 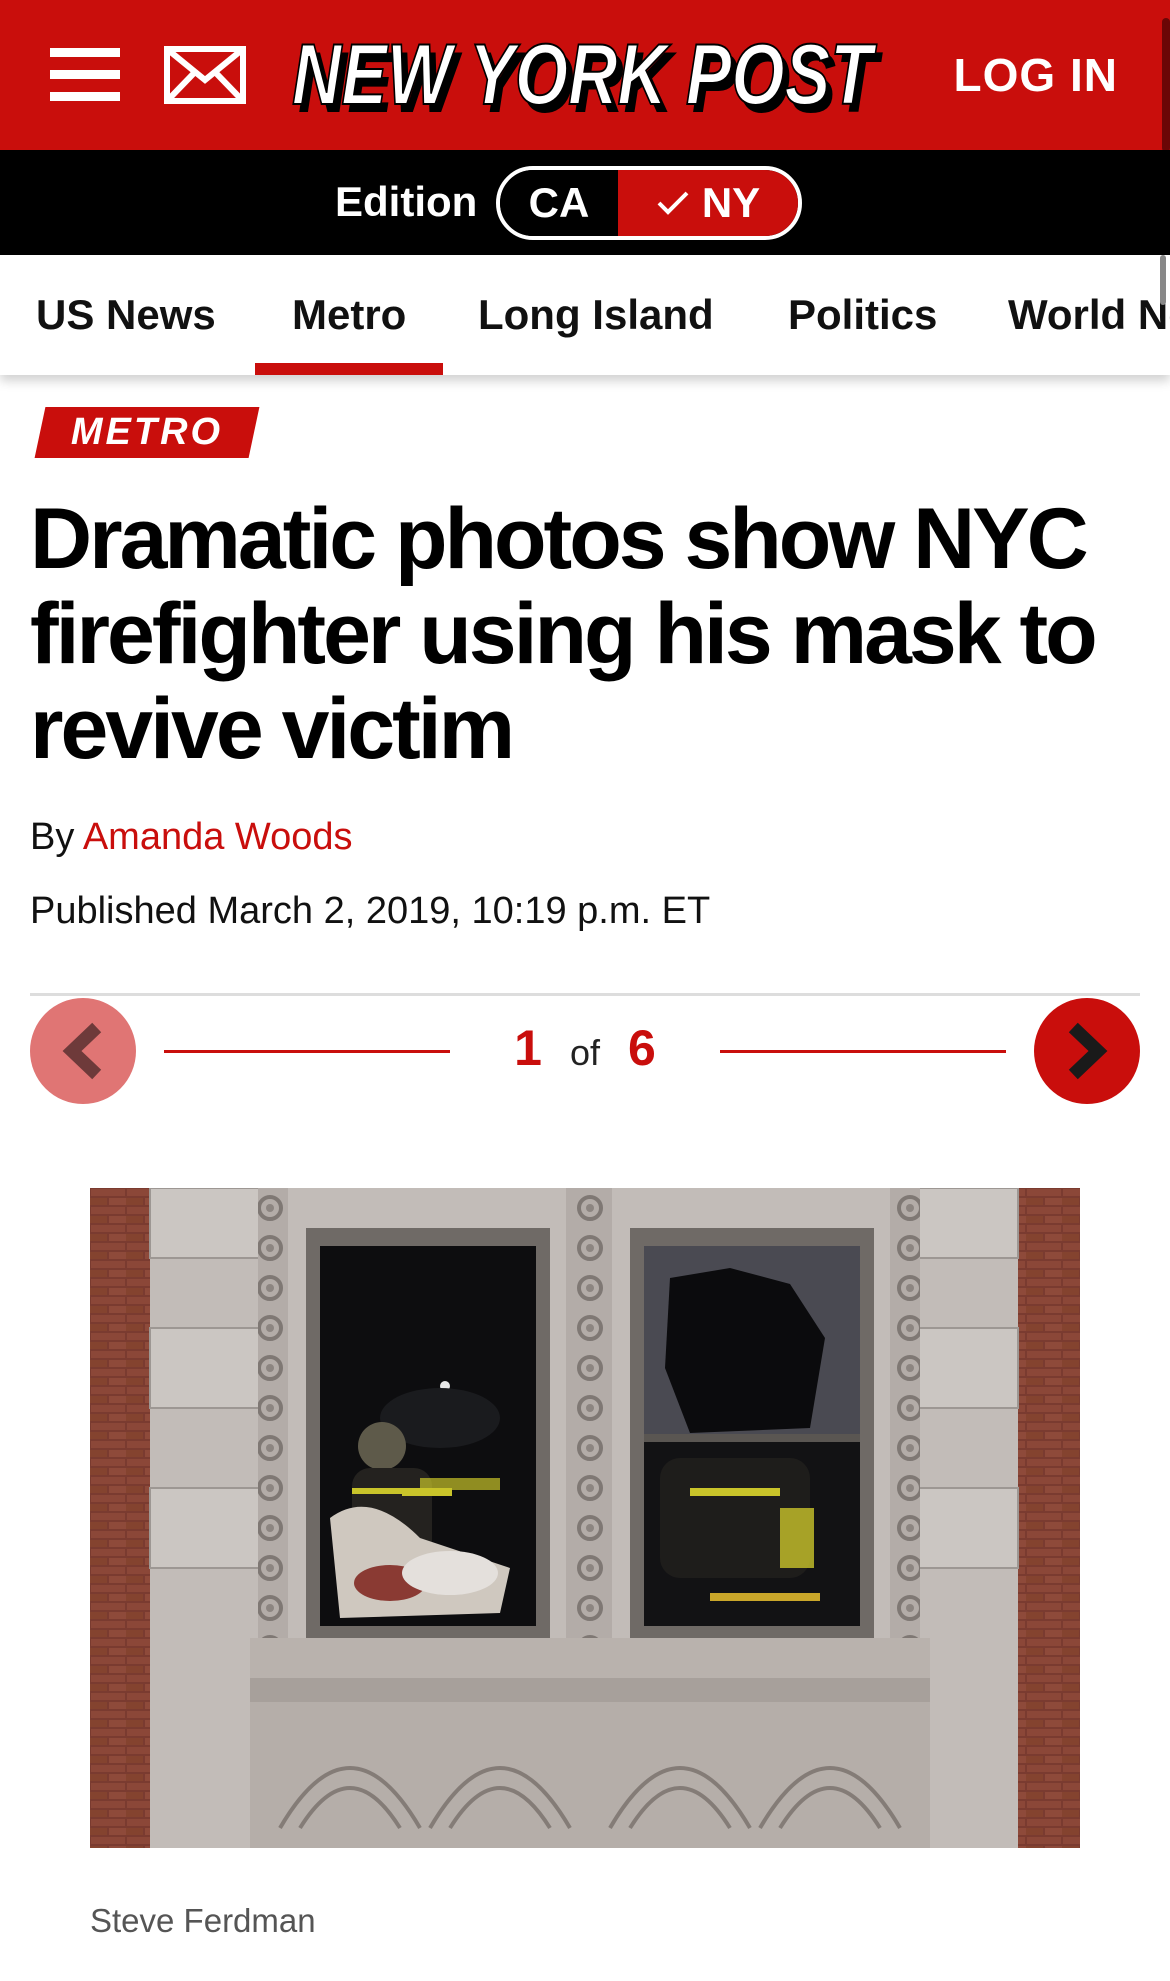 What do you see at coordinates (52, 837) in the screenshot?
I see `byline-prefix: By` at bounding box center [52, 837].